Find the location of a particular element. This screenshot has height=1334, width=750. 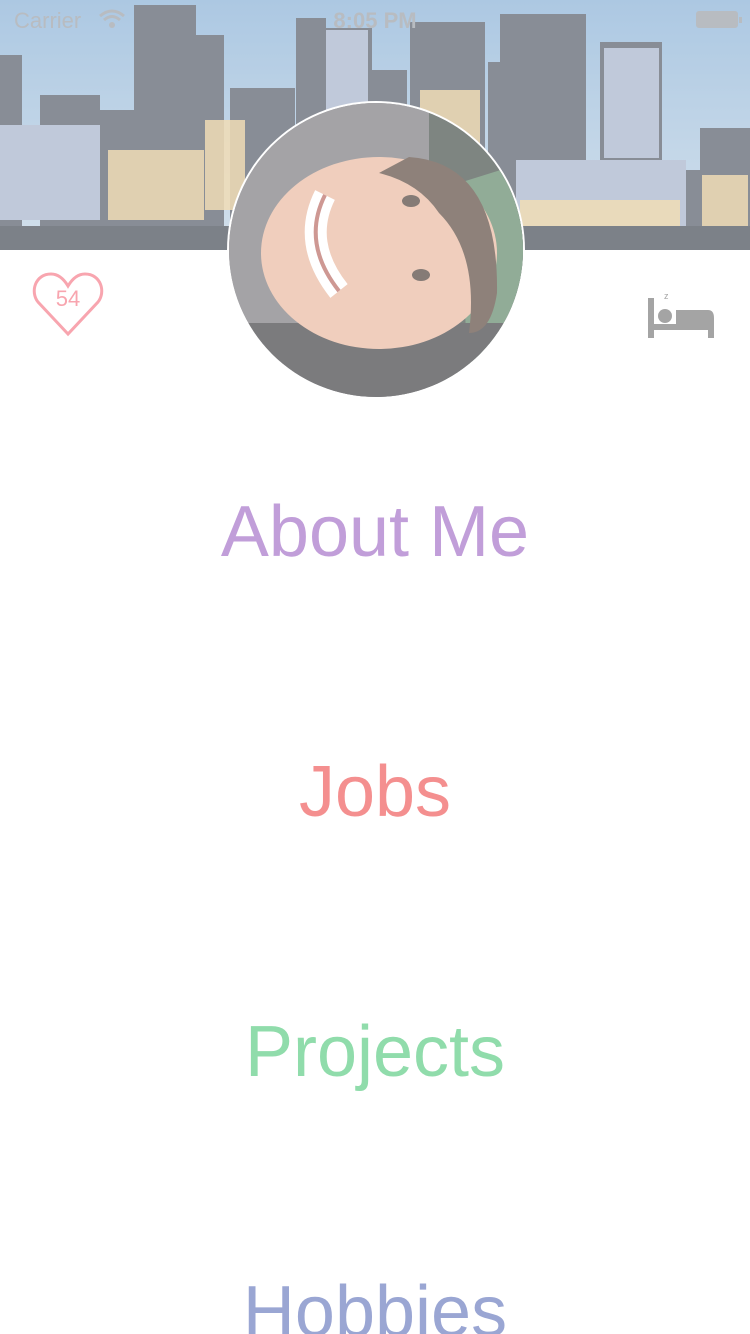

like-button: 54 is located at coordinates (68, 304).